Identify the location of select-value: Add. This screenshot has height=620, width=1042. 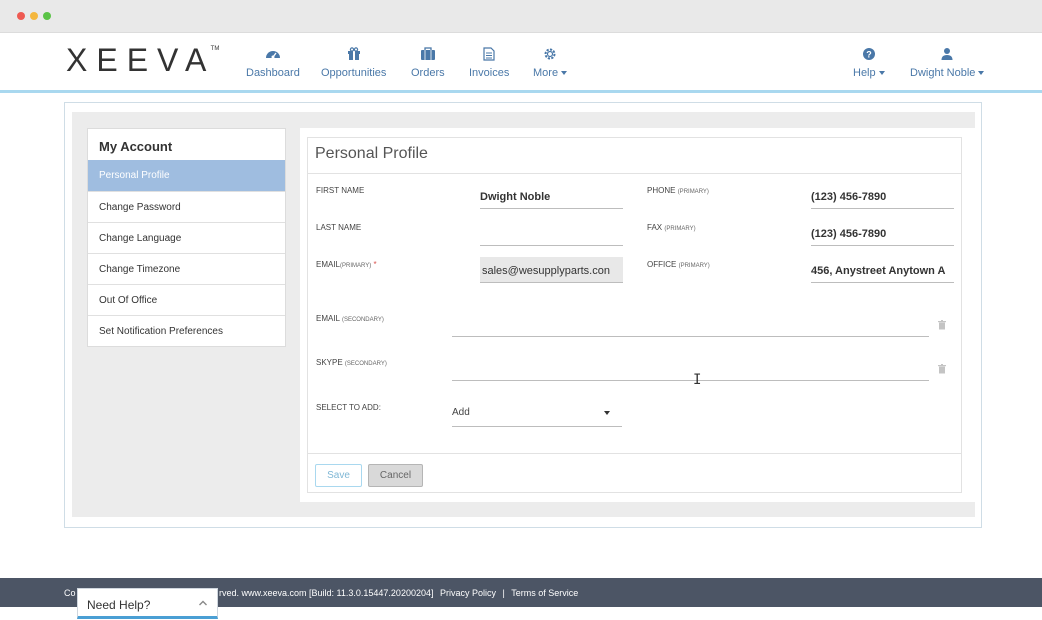
(461, 412).